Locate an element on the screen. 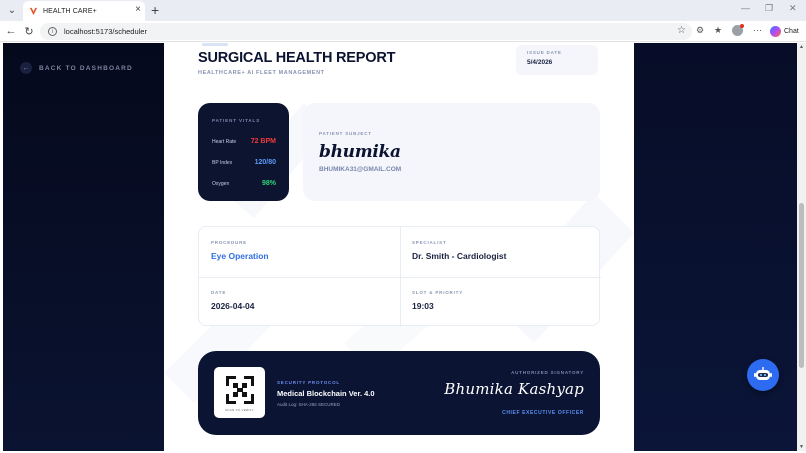 This screenshot has height=453, width=806. qr-code: SCAN TO VERIFY is located at coordinates (239, 392).